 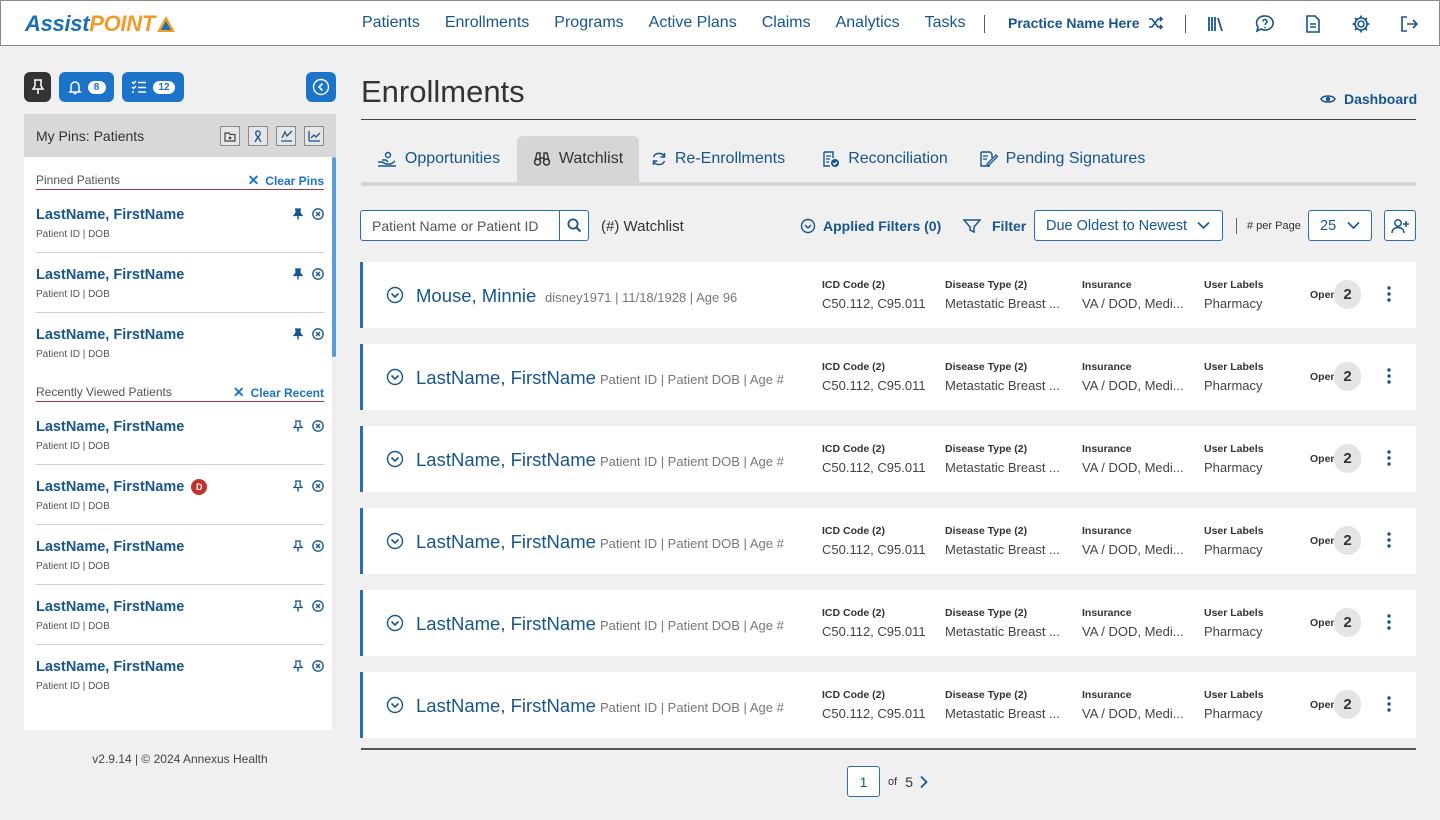 I want to click on folder-filter-button, so click(x=230, y=136).